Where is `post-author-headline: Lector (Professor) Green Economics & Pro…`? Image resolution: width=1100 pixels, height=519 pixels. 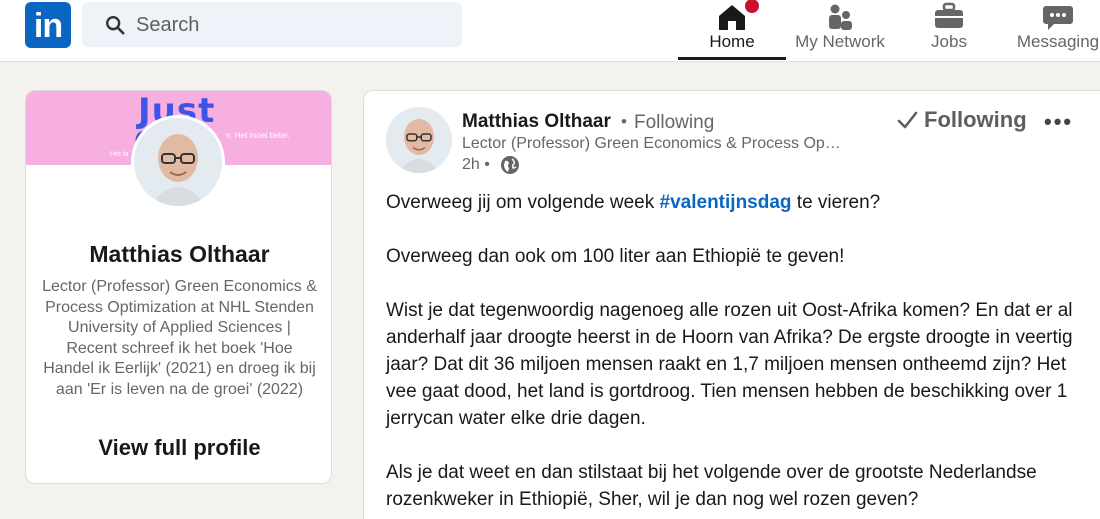
post-author-headline: Lector (Professor) Green Economics & Pro… is located at coordinates (651, 143).